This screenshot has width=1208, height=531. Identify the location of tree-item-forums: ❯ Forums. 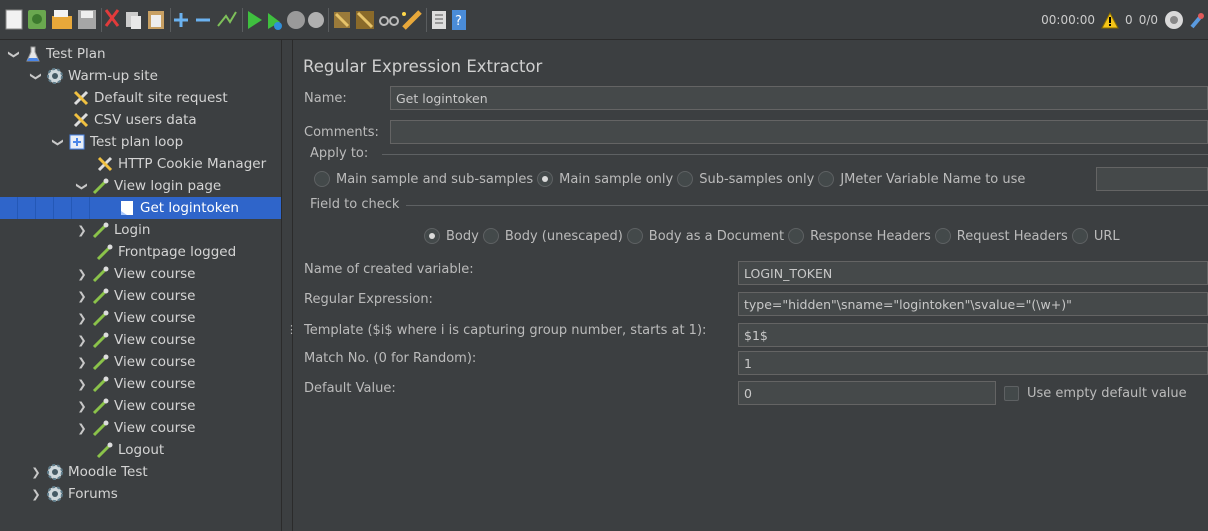
(140, 494).